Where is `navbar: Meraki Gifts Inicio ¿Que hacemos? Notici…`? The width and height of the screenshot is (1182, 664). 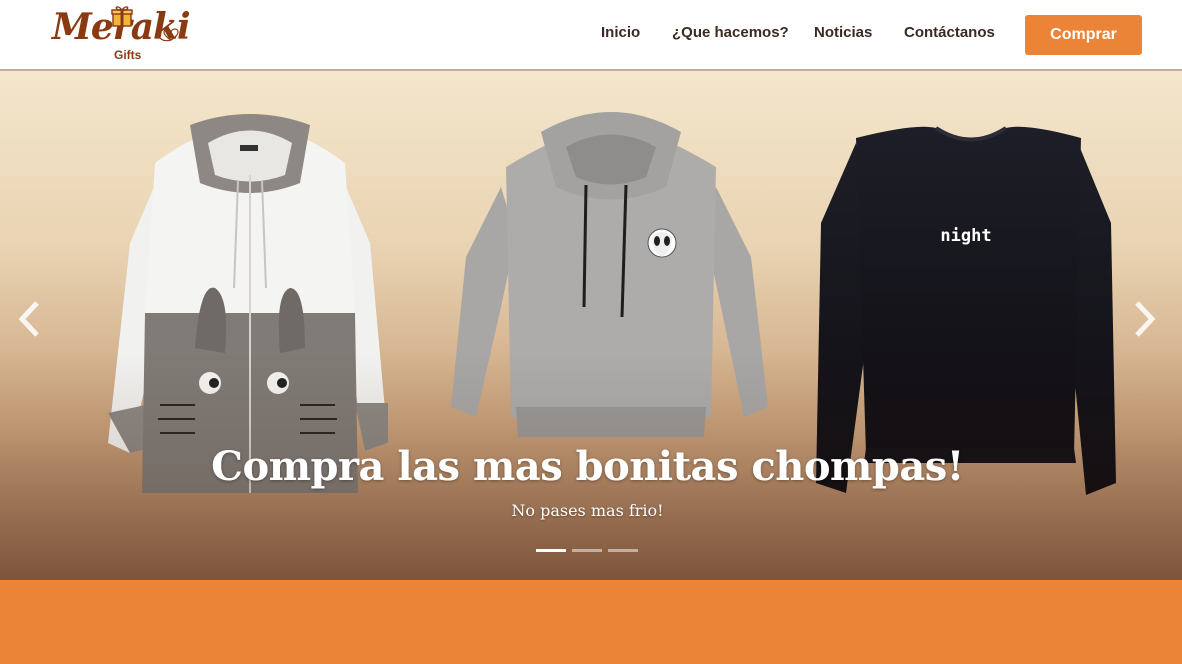
navbar: Meraki Gifts Inicio ¿Que hacemos? Notici… is located at coordinates (591, 35).